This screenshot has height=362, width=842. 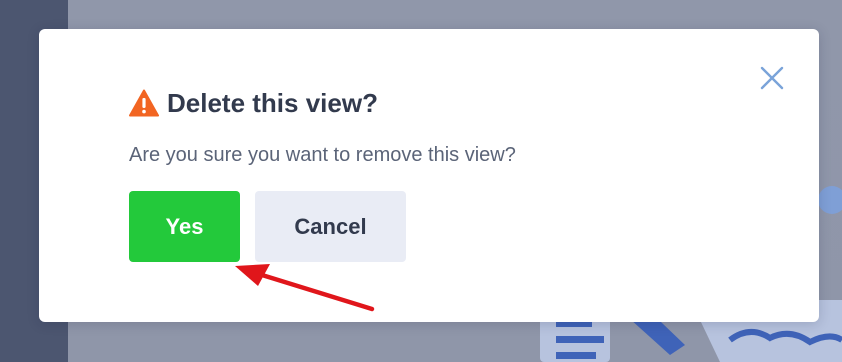 I want to click on yes-button: Yes, so click(x=184, y=226).